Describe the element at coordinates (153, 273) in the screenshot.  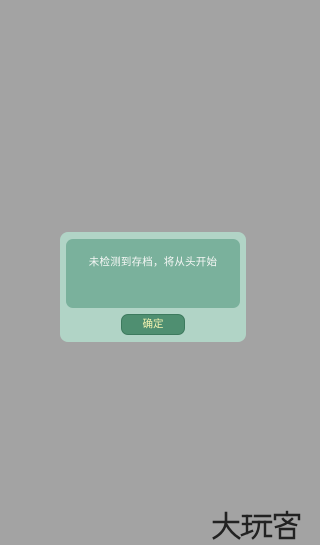
I see `message-panel: 未检测到存档，将从头开始` at that location.